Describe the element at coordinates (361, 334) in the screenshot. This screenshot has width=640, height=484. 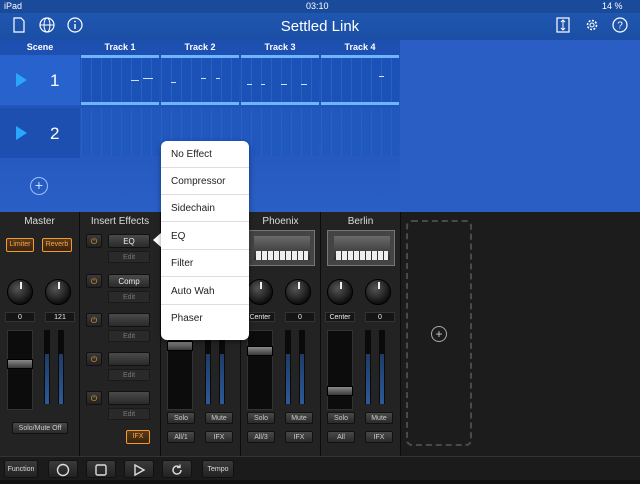
I see `channel-strip-berlin: Berlin Center 0 Solo Mute All IFX` at that location.